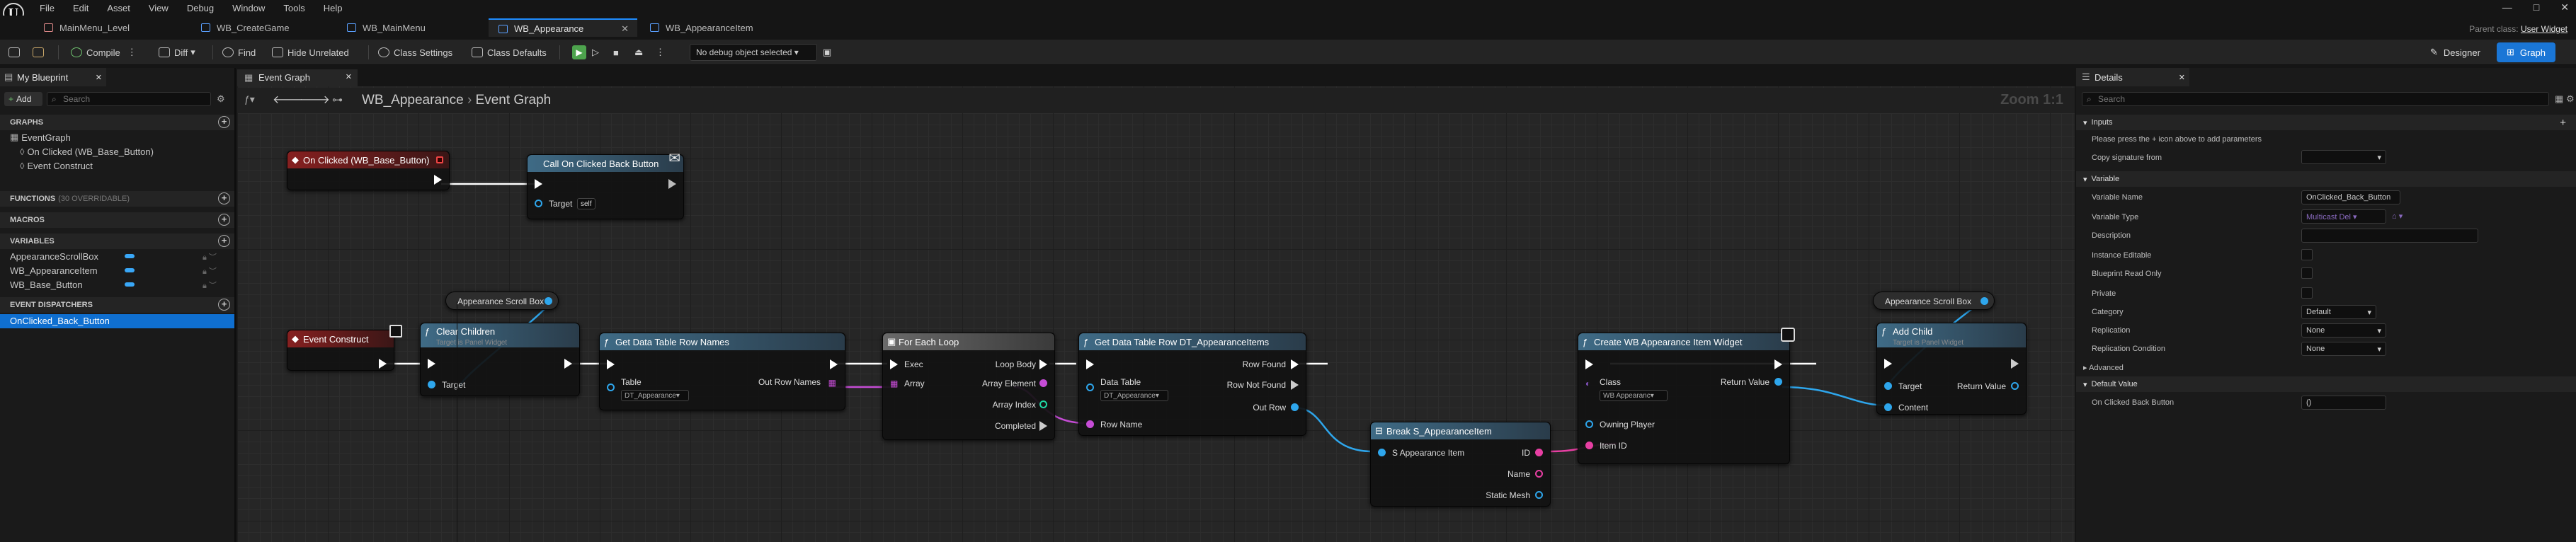  Describe the element at coordinates (1295, 407) in the screenshot. I see `out-row-pin` at that location.